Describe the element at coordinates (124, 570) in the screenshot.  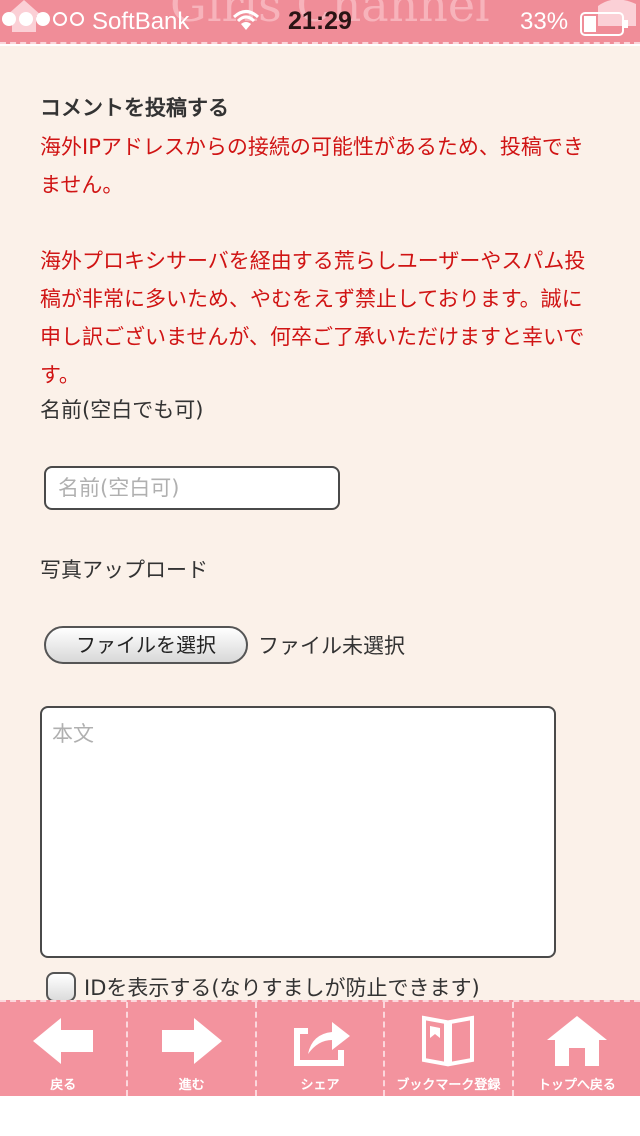
I see `photo-upload-label: 写真アップロード` at that location.